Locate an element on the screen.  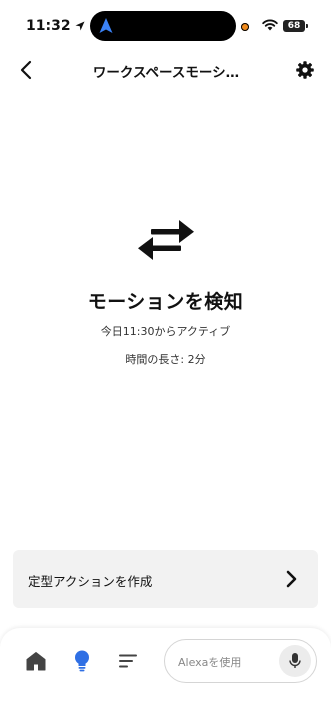
dynamic-island is located at coordinates (163, 26).